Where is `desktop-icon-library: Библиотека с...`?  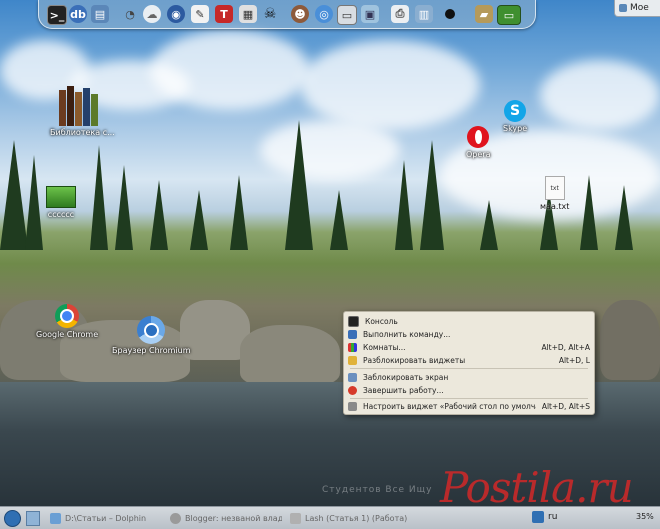 desktop-icon-library: Библиотека с... is located at coordinates (82, 111).